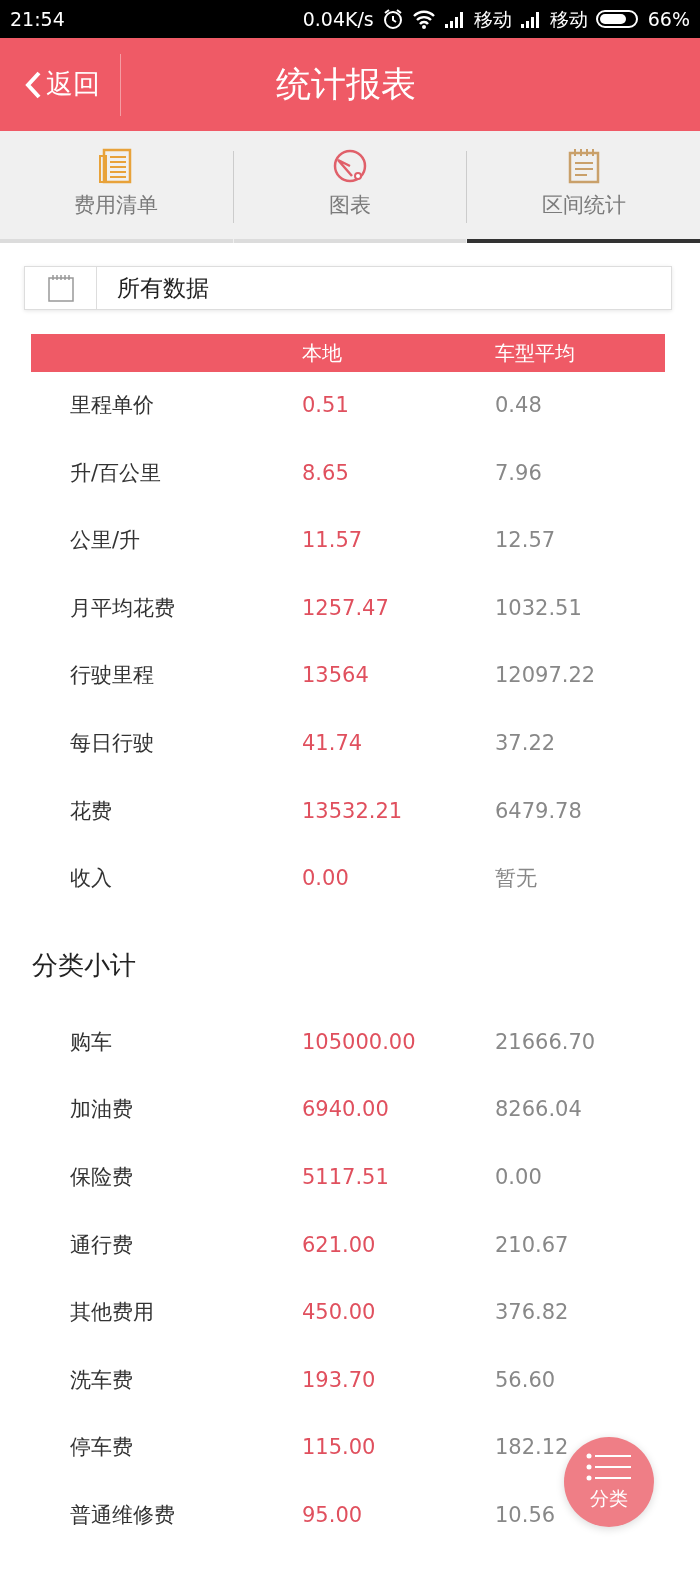  What do you see at coordinates (84, 964) in the screenshot?
I see `section-title: 分类小计` at bounding box center [84, 964].